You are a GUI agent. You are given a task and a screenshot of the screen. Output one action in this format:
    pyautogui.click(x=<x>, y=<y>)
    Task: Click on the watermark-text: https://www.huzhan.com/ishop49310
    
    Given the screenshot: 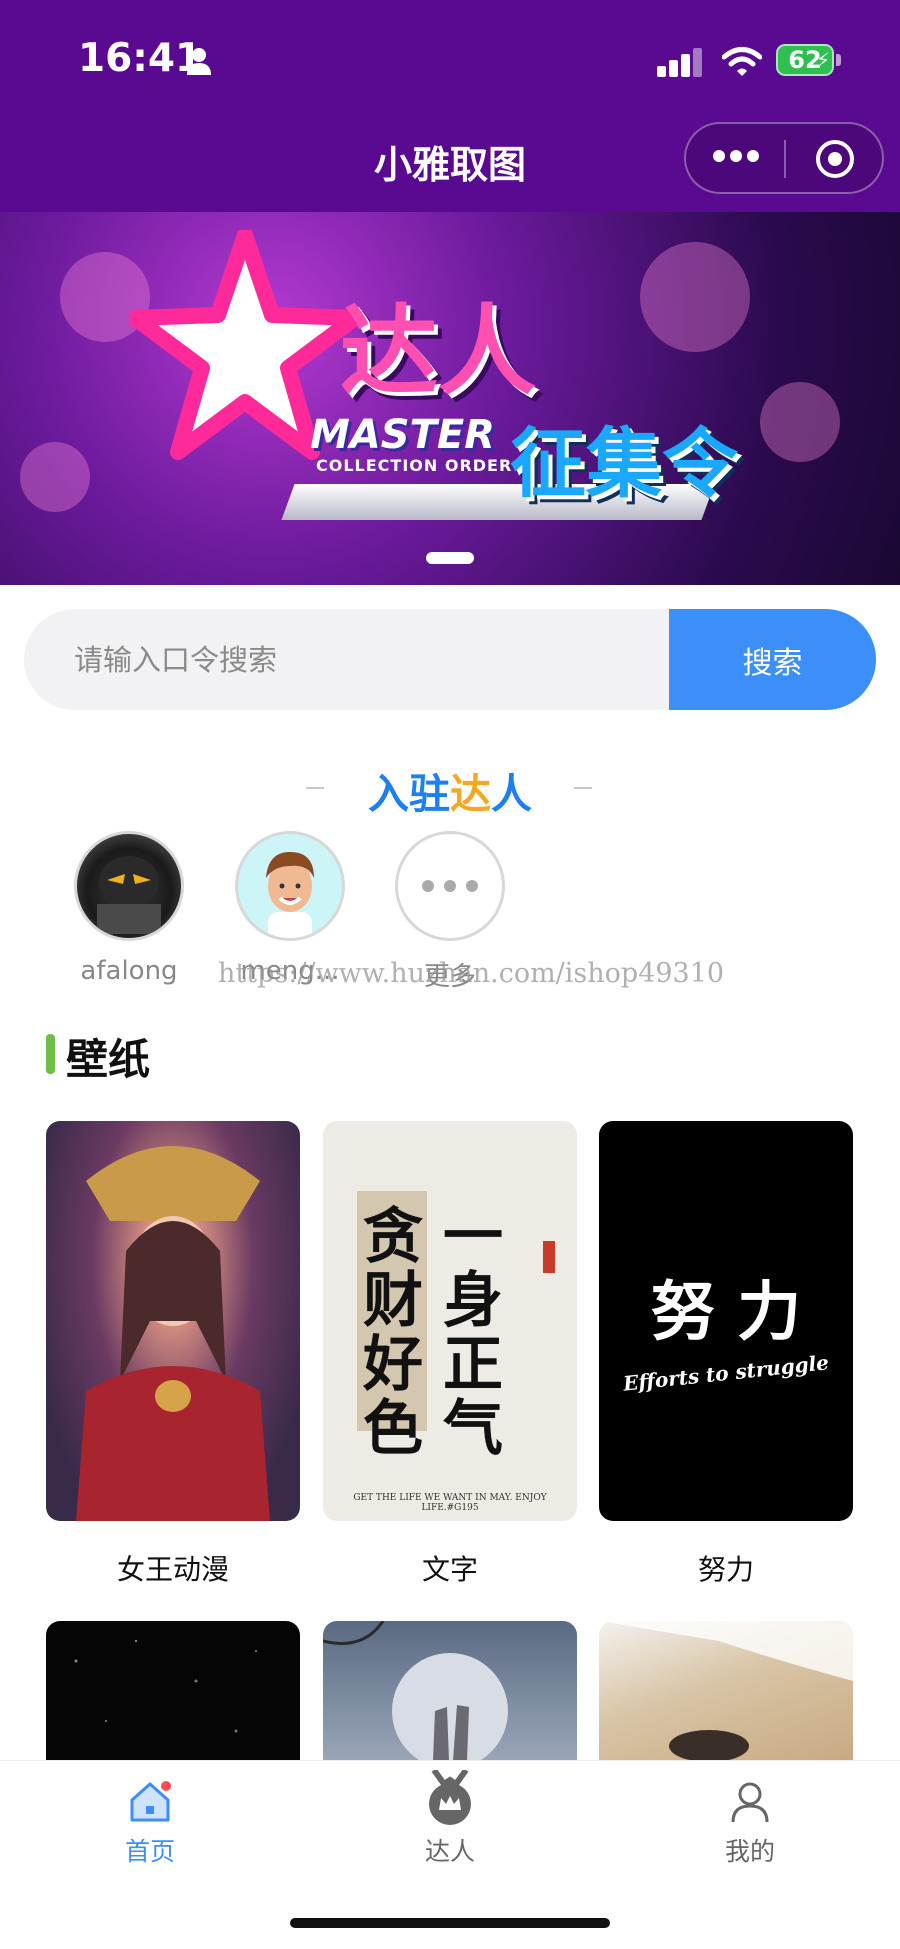 What is the action you would take?
    pyautogui.click(x=471, y=973)
    